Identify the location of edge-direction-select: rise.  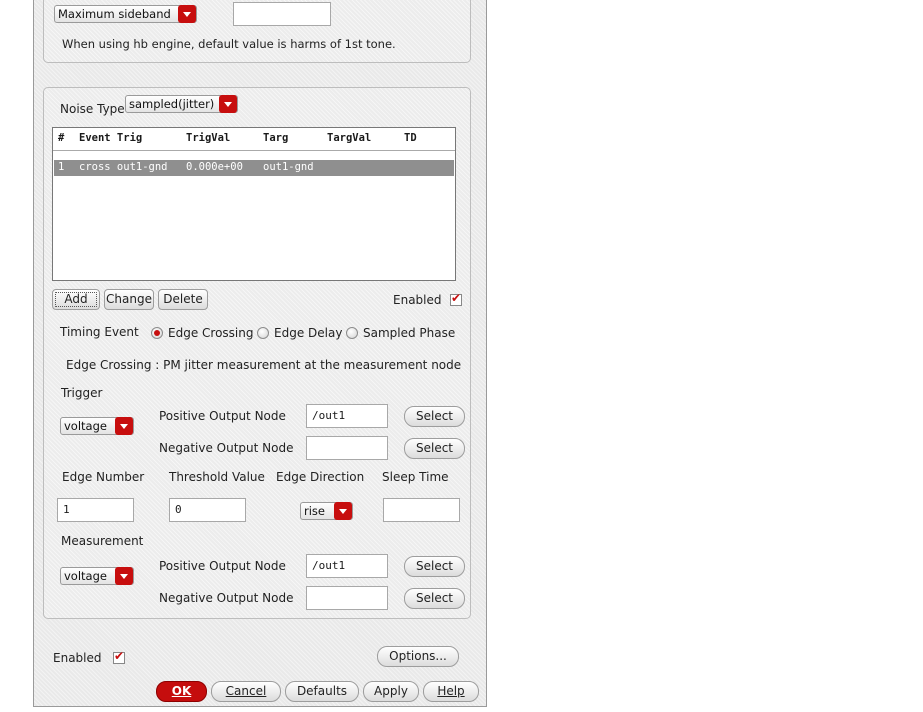
(326, 511).